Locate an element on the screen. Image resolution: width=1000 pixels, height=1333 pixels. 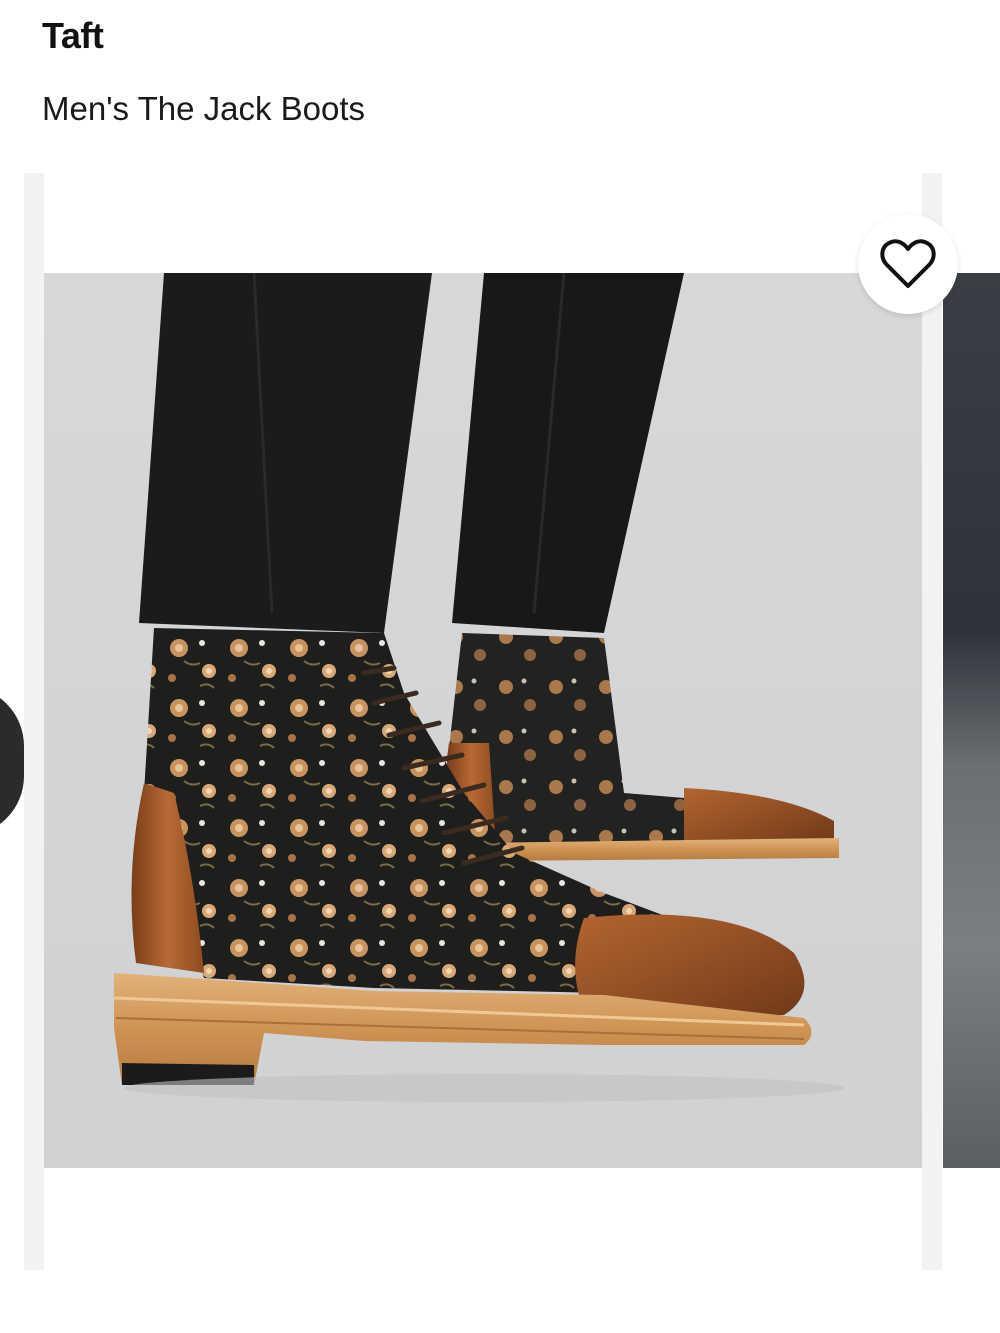
next-slide-preview is located at coordinates (971, 720).